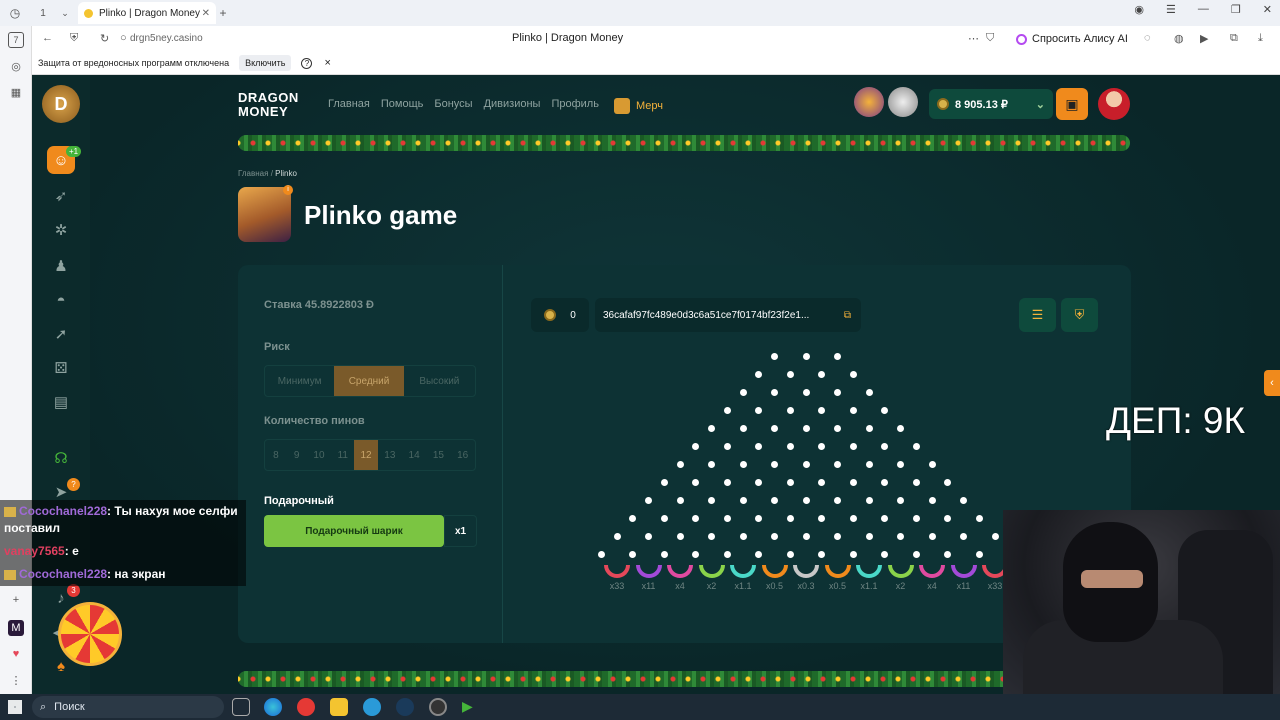 The height and width of the screenshot is (720, 1280). Describe the element at coordinates (319, 455) in the screenshot. I see `pins-option: 10` at that location.